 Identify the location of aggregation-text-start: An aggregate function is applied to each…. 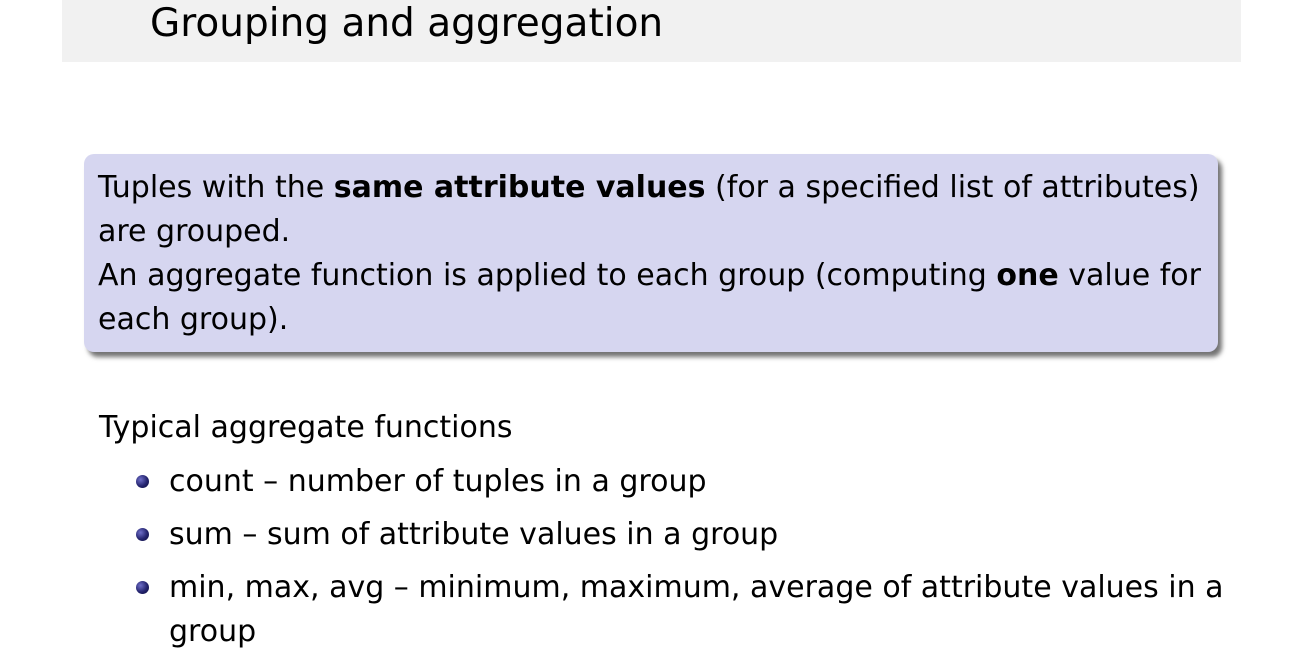
(547, 275).